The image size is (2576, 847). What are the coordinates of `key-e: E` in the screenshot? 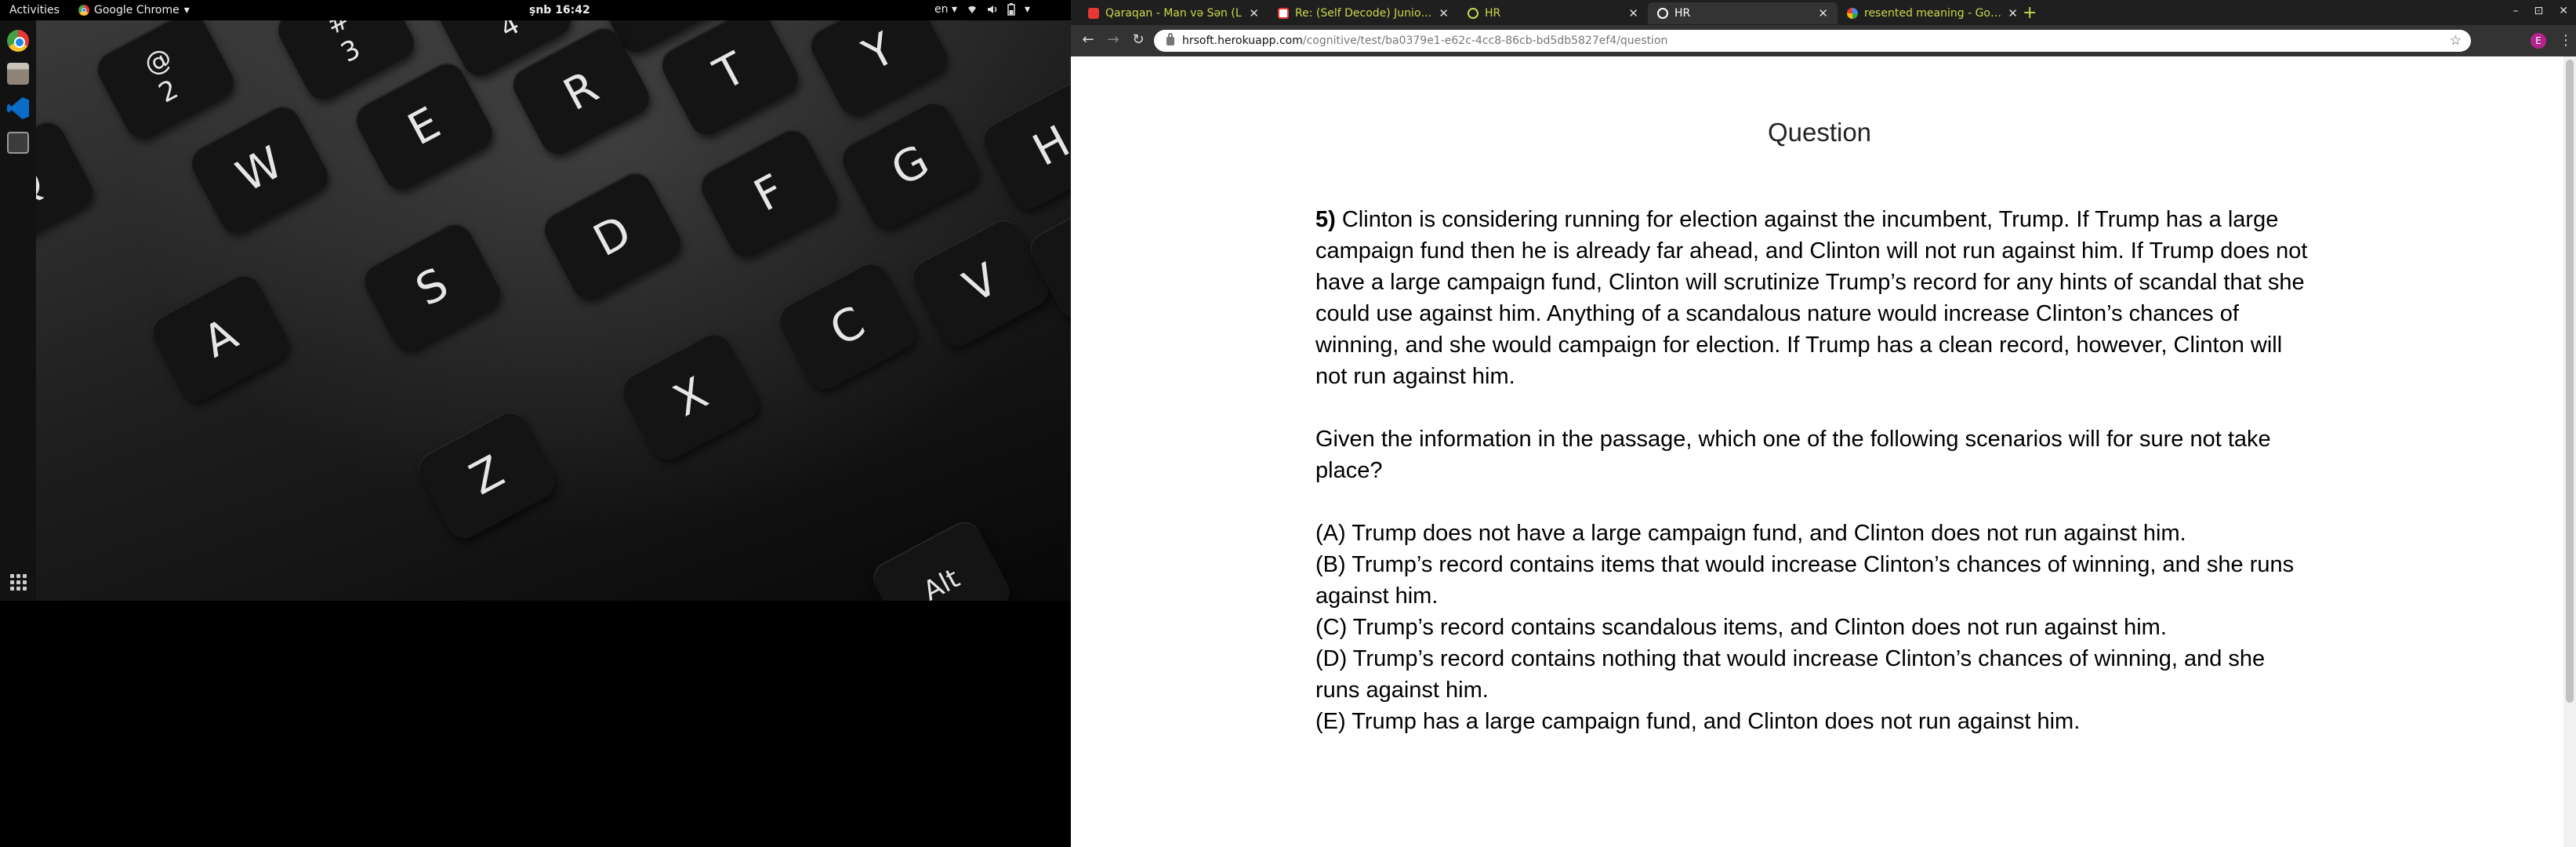 It's located at (424, 126).